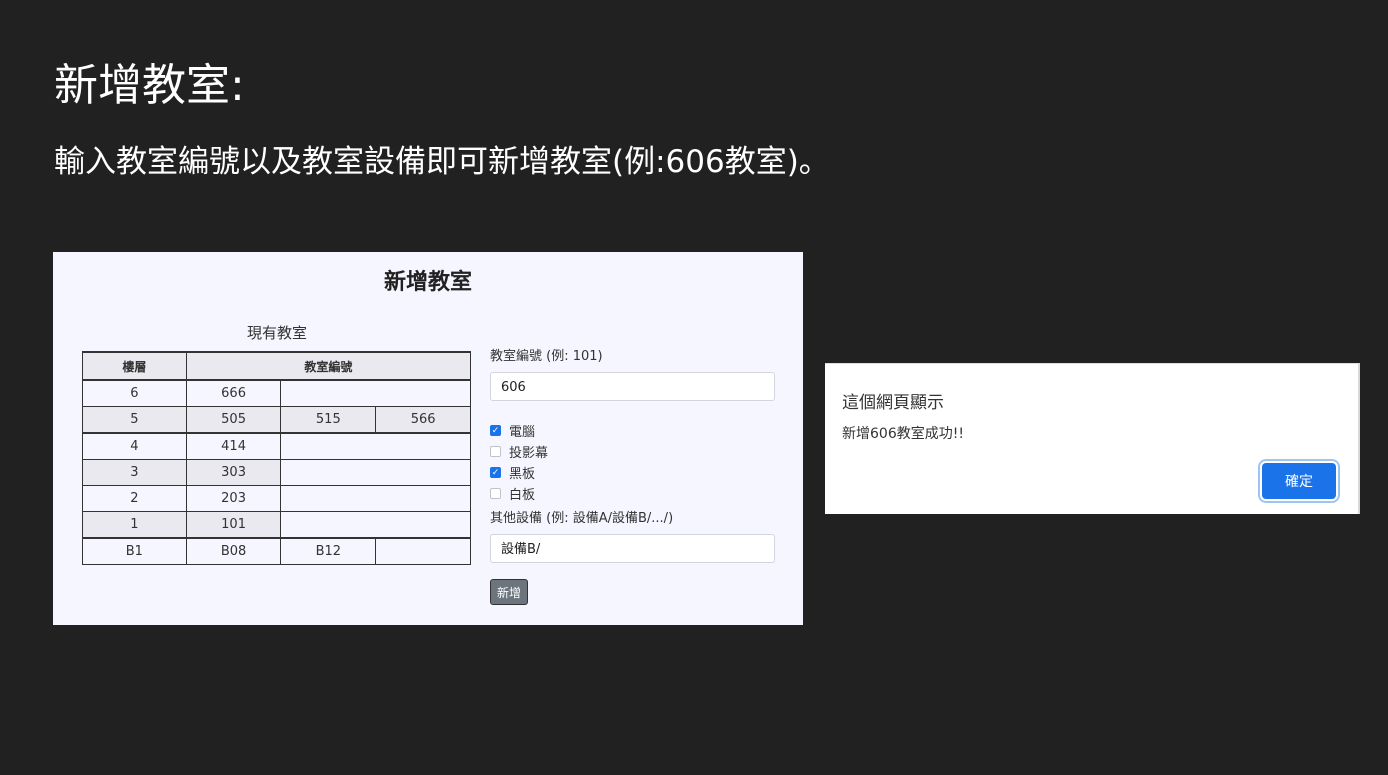 The height and width of the screenshot is (775, 1388). I want to click on table-row: 4 414, so click(276, 446).